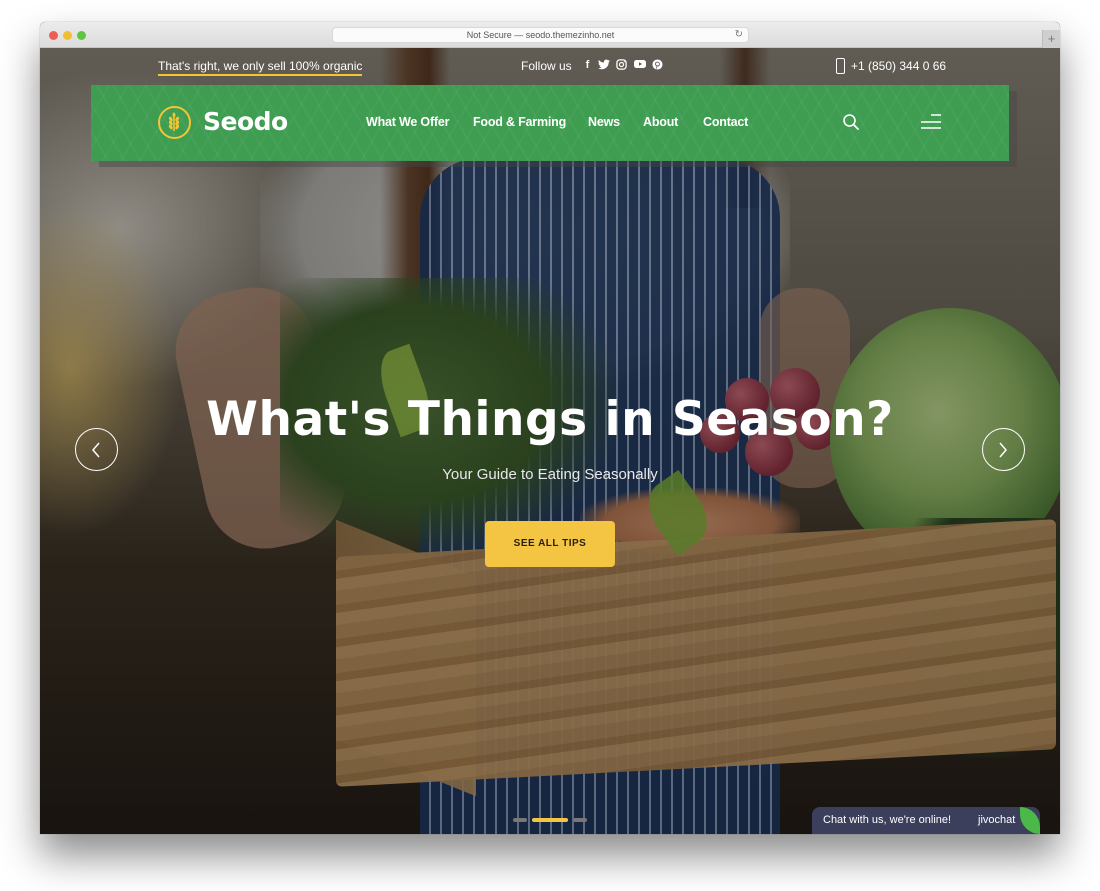 The height and width of the screenshot is (891, 1100). What do you see at coordinates (67, 35) in the screenshot?
I see `minimize-window-button` at bounding box center [67, 35].